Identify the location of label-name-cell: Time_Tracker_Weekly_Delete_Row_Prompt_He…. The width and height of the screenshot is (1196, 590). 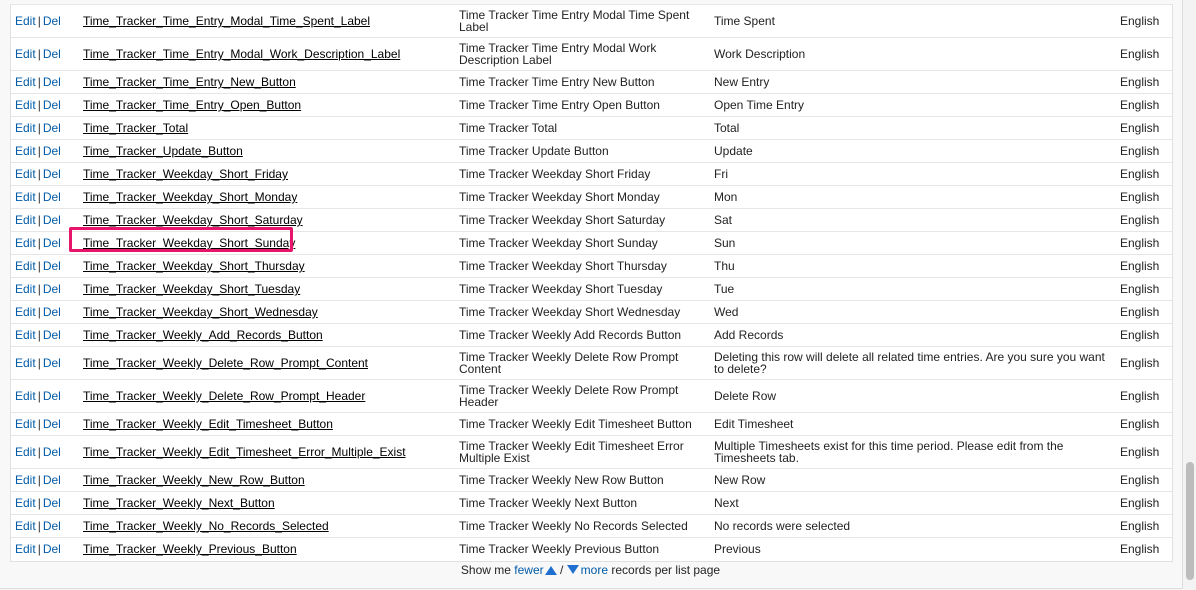
(267, 396).